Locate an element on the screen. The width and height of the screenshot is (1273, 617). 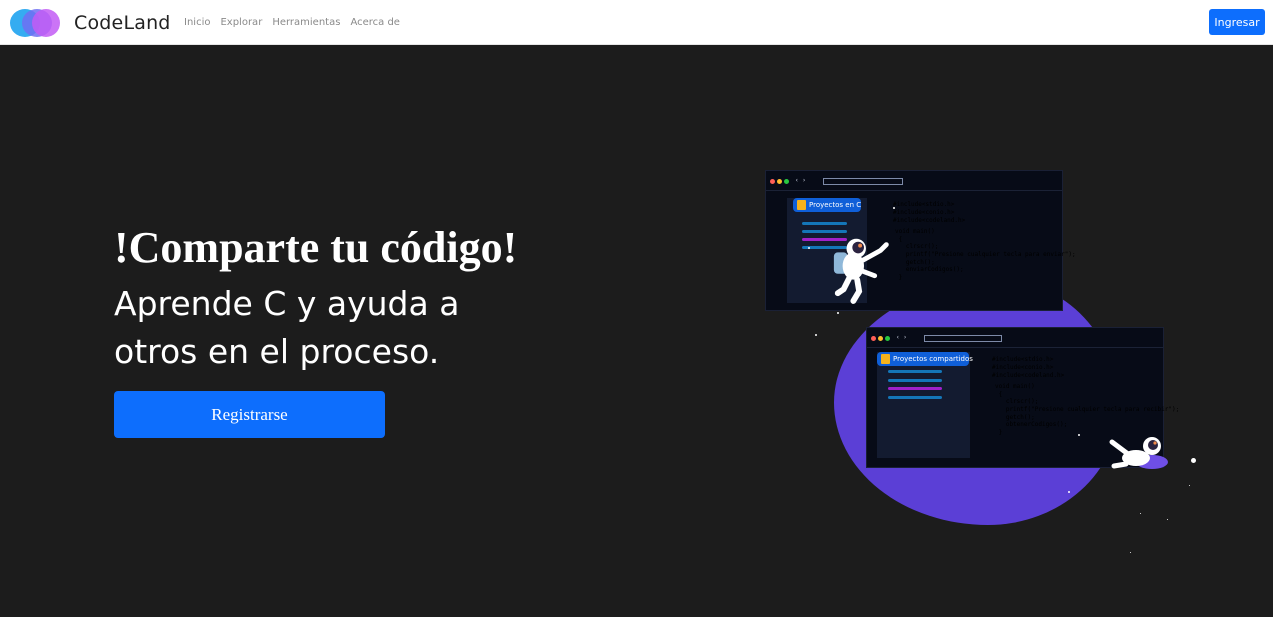
nav-links: Inicio Explorar Herramientas Acerca de is located at coordinates (297, 22).